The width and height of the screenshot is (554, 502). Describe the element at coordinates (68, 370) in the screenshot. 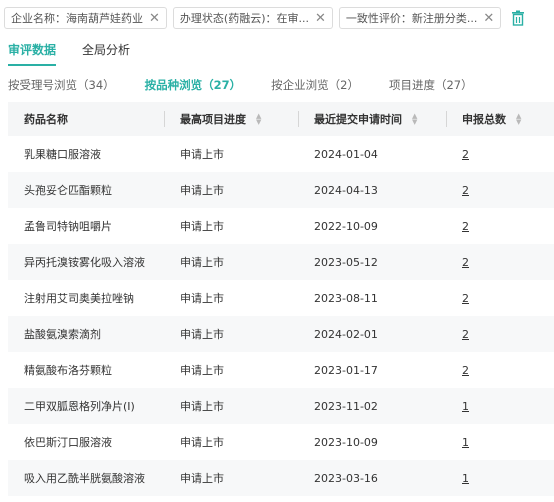

I see `drug-name: 精氨酸布洛芬颗粒` at that location.